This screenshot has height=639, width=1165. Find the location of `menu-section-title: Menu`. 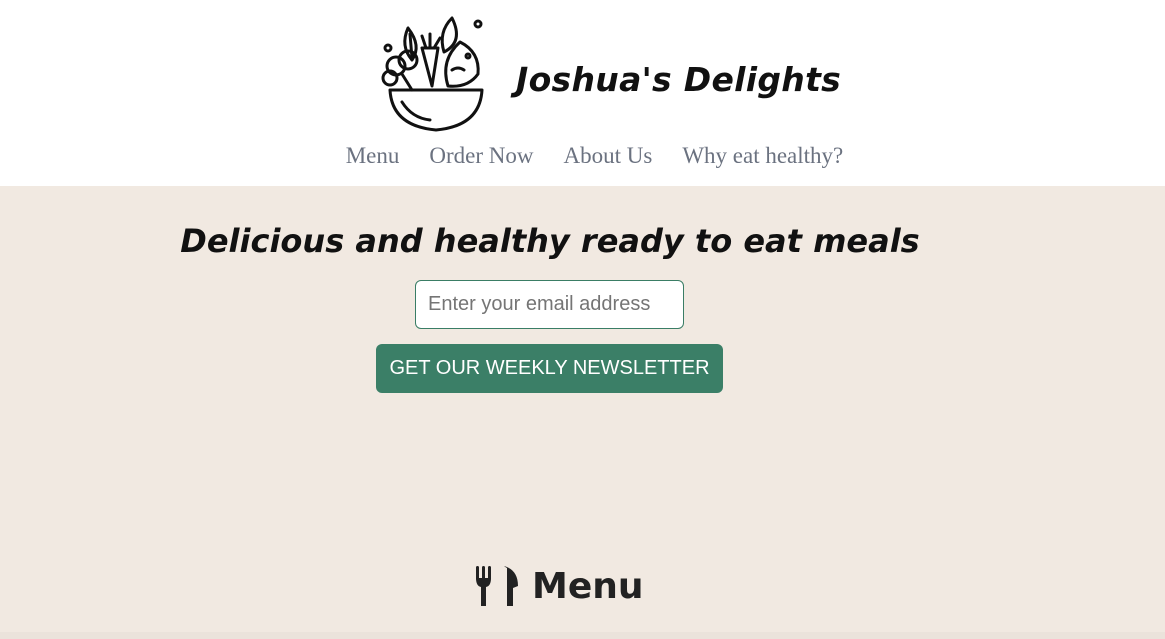

menu-section-title: Menu is located at coordinates (588, 586).